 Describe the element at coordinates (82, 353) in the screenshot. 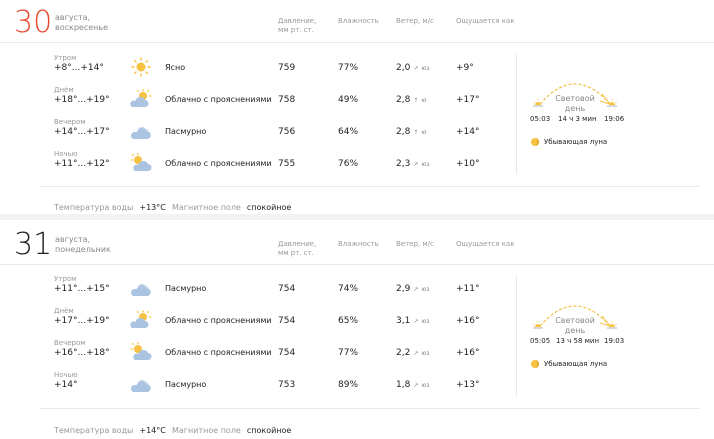

I see `row-temp: +16°...+18°` at that location.